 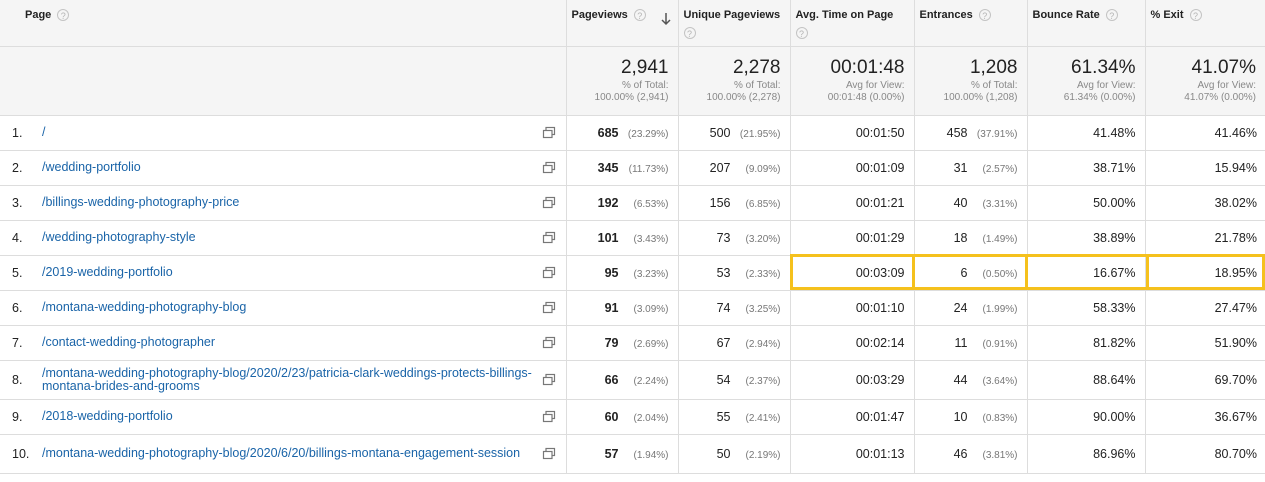 What do you see at coordinates (971, 238) in the screenshot?
I see `entrances-cell: 18 (1.49%)` at bounding box center [971, 238].